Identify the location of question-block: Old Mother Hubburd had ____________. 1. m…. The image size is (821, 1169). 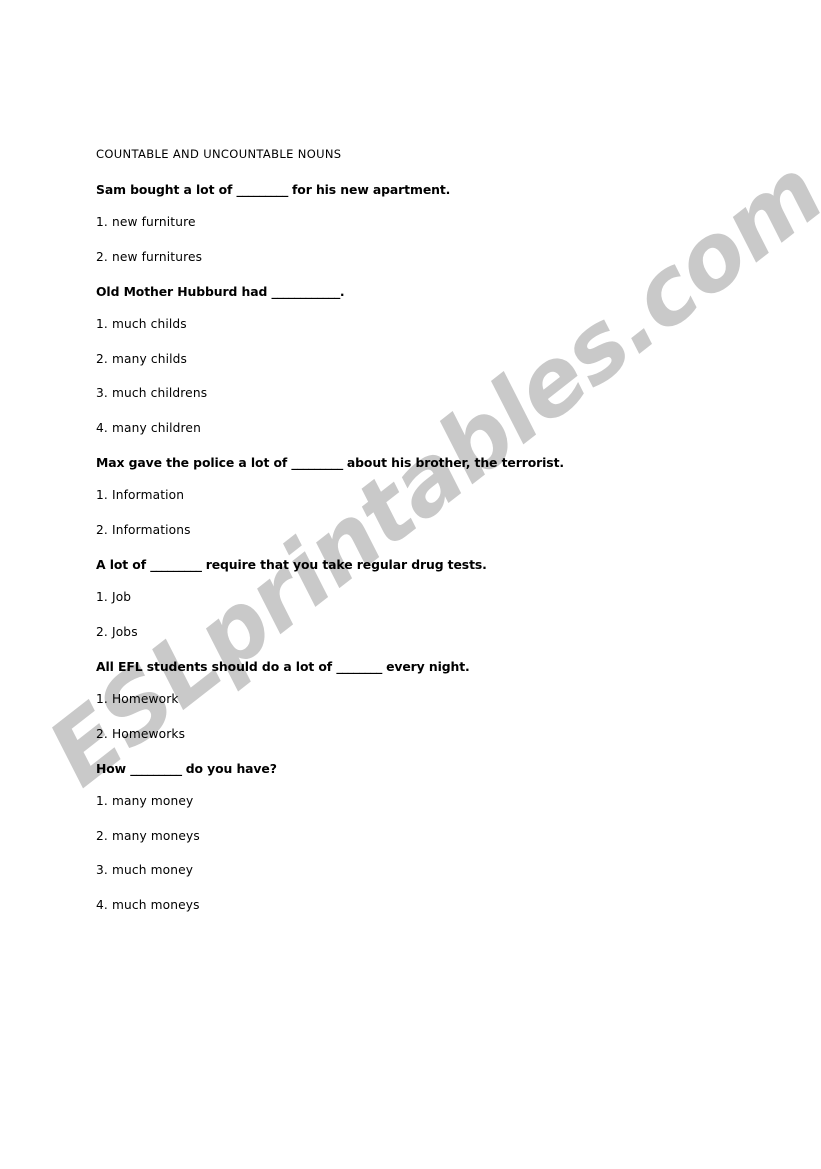
(406, 360).